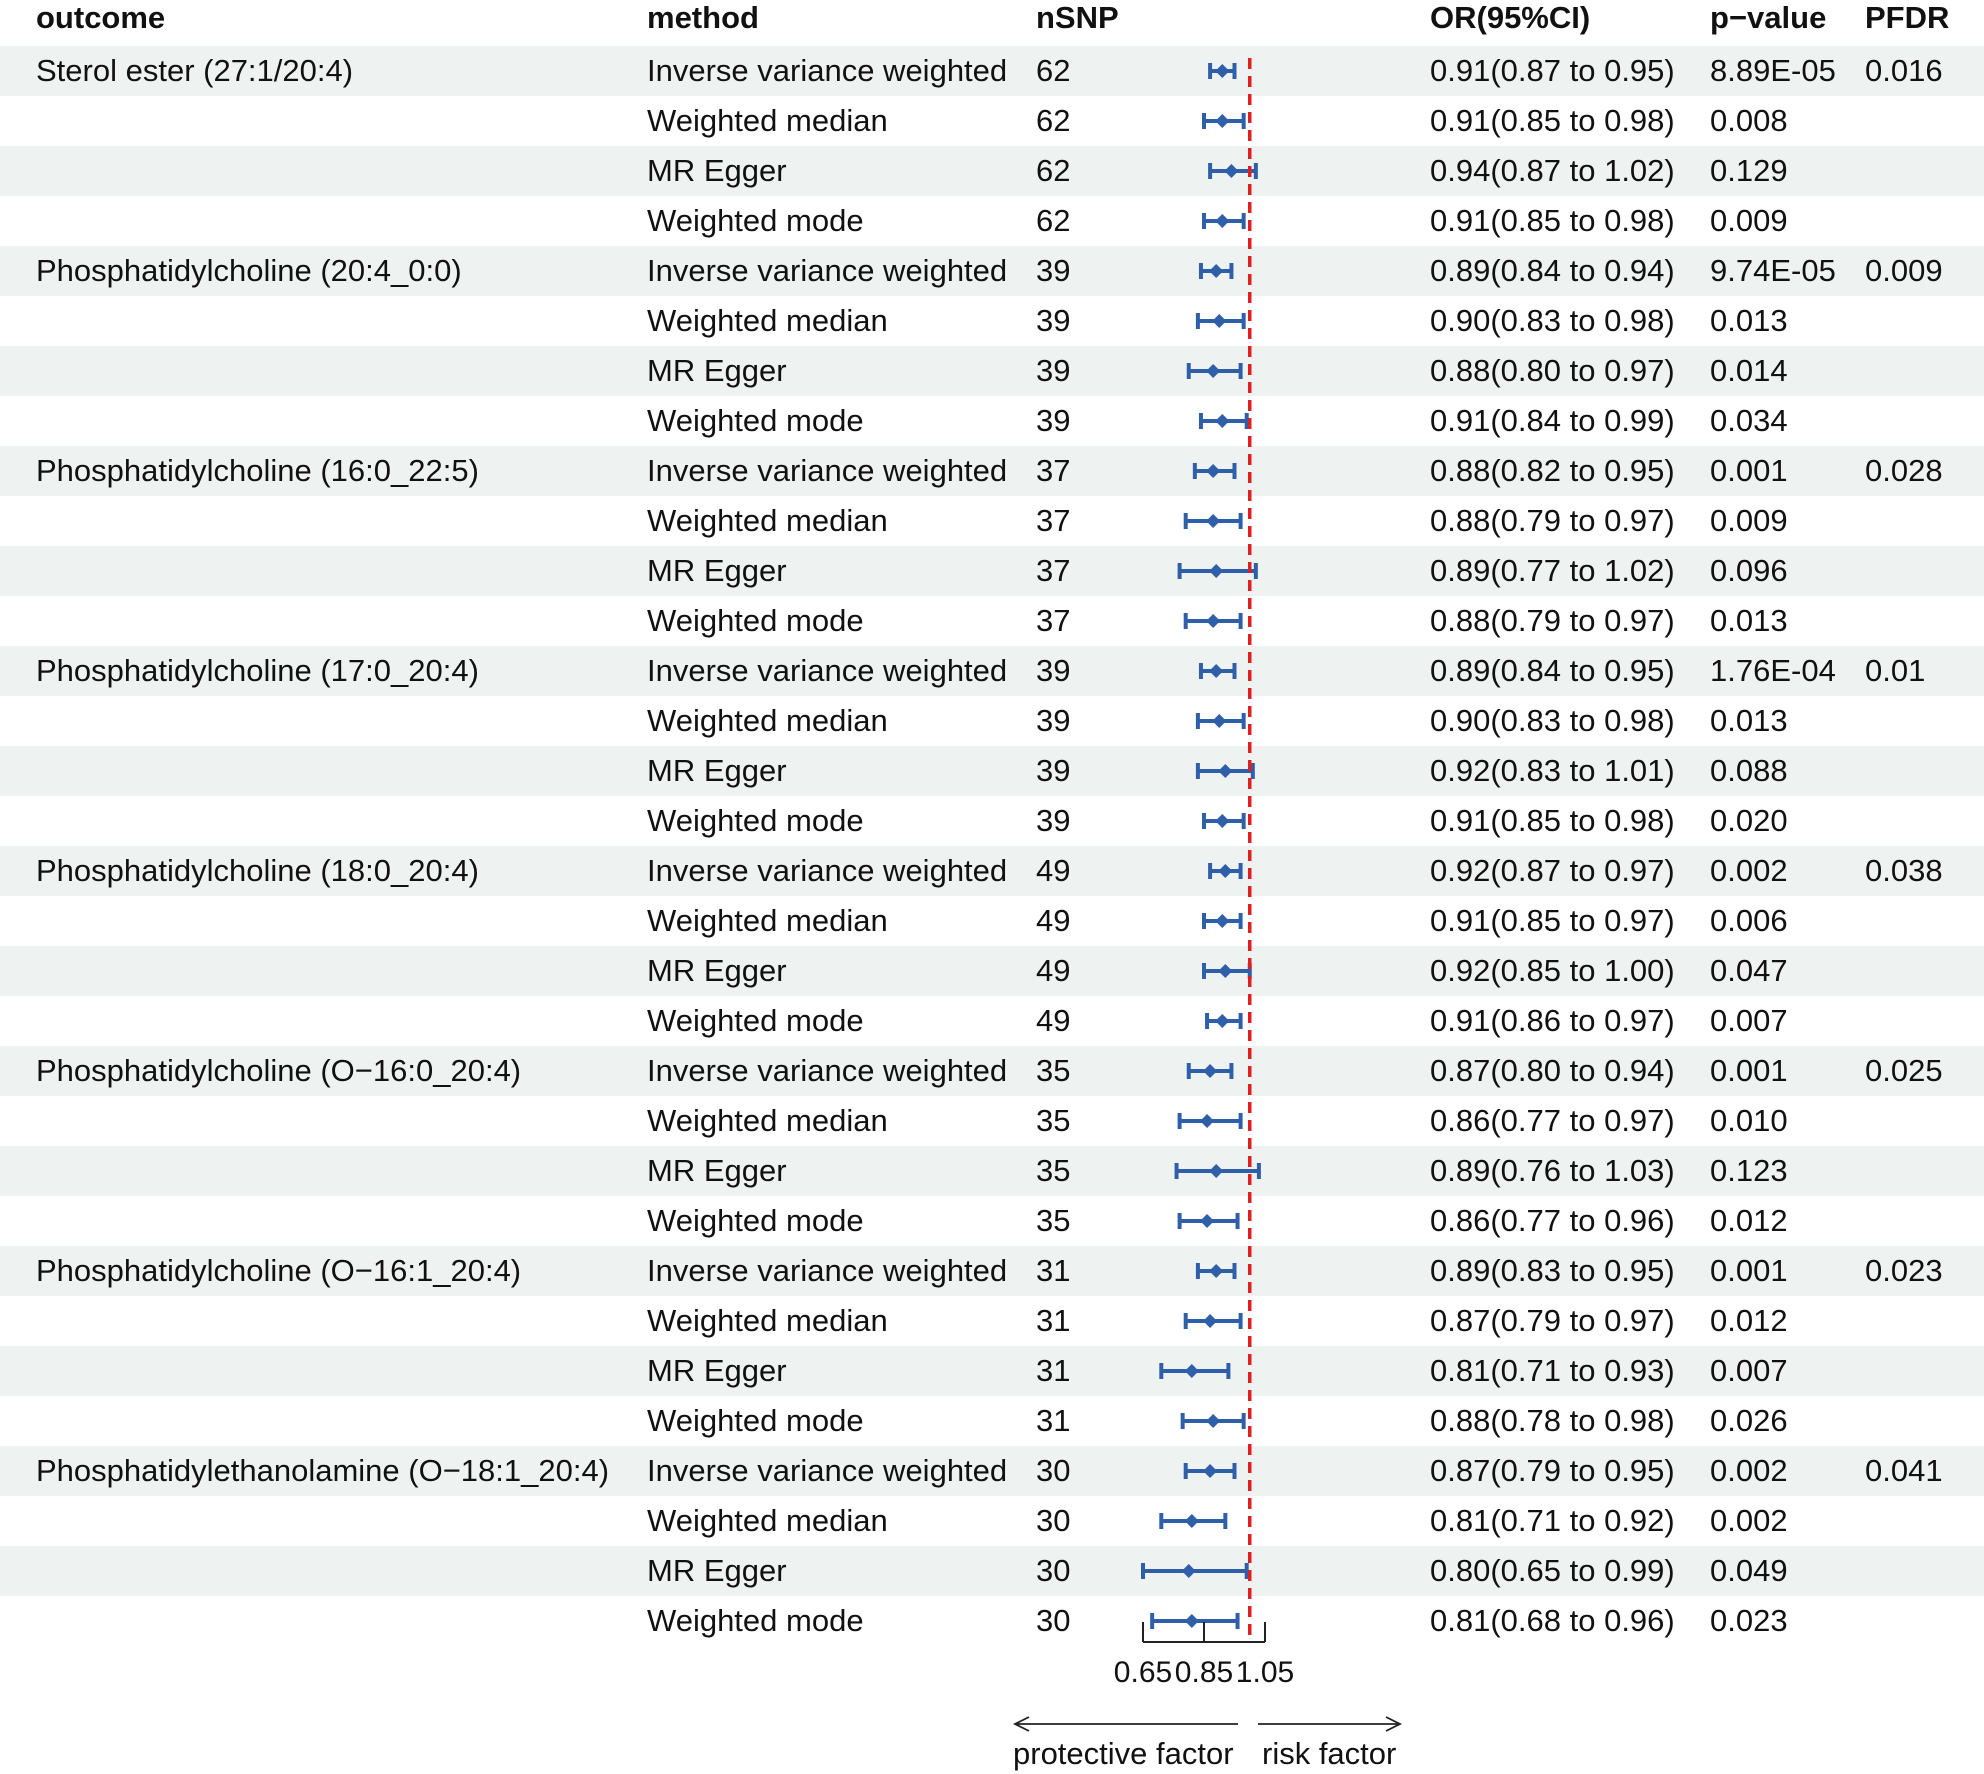  What do you see at coordinates (1123, 1753) in the screenshot?
I see `protective-factor-label: protective factor` at bounding box center [1123, 1753].